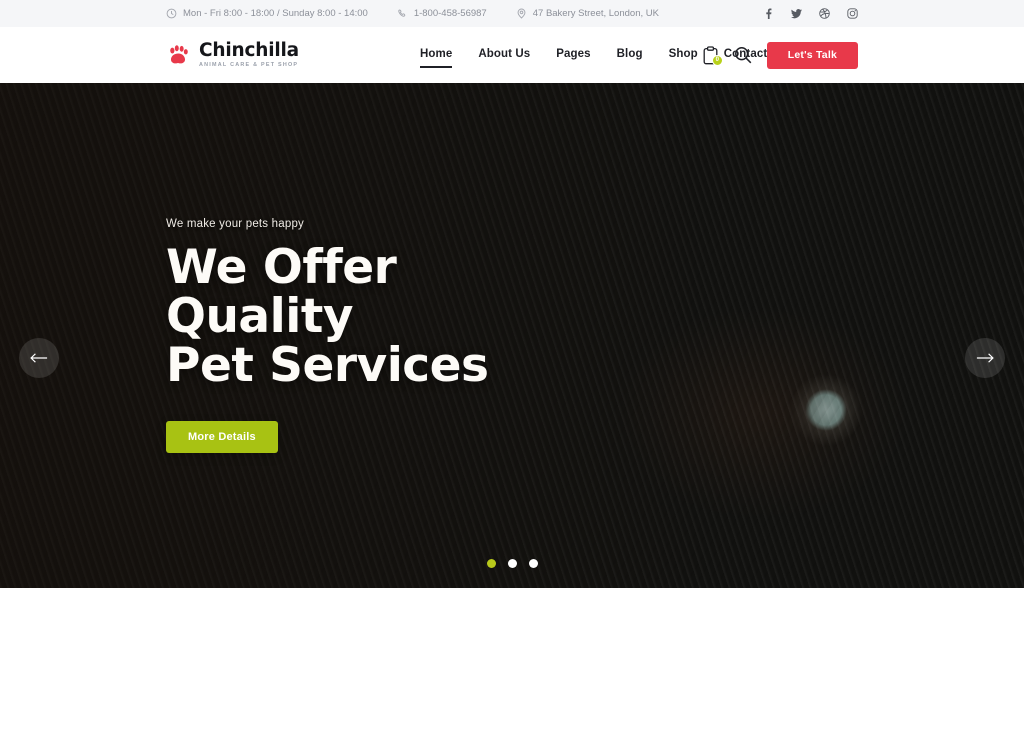  I want to click on hero-subtitle: We make your pets happy, so click(235, 224).